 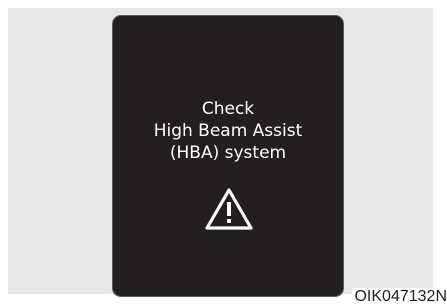 I want to click on warning-triangle-icon, so click(x=229, y=209).